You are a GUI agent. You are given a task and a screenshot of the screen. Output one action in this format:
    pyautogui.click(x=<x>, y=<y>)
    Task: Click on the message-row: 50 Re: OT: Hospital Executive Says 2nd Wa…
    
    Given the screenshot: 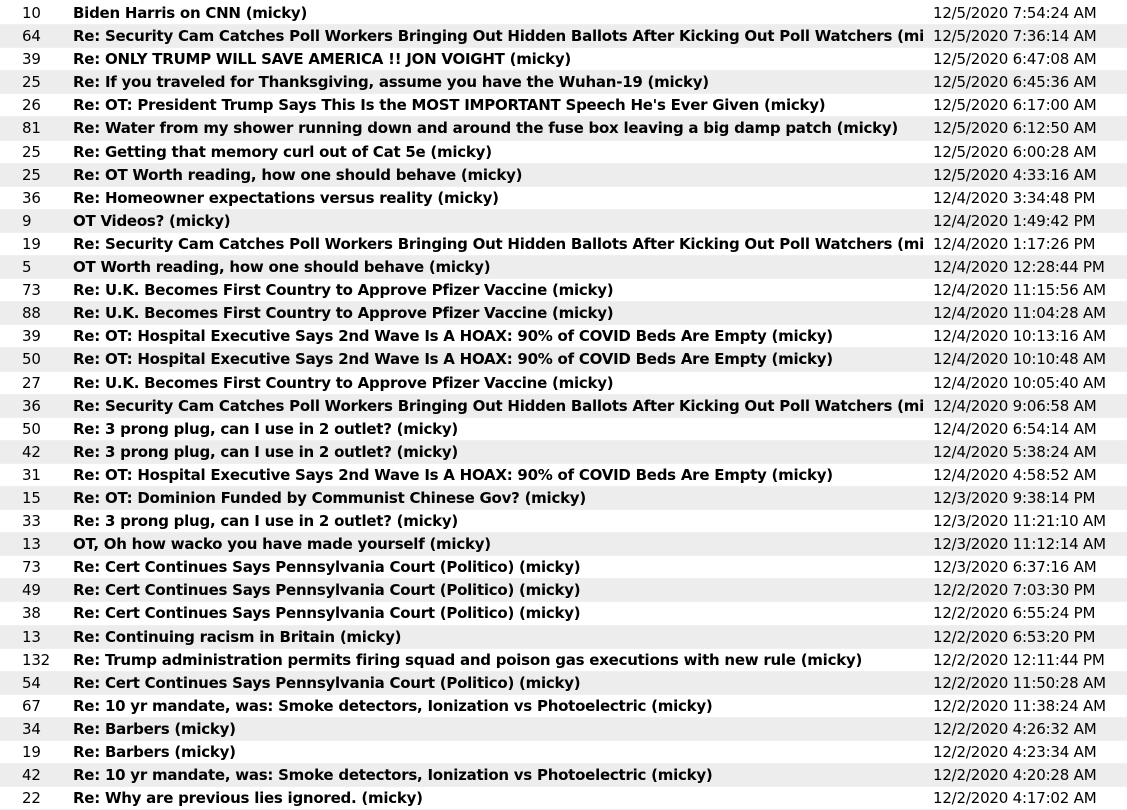 What is the action you would take?
    pyautogui.click(x=563, y=360)
    